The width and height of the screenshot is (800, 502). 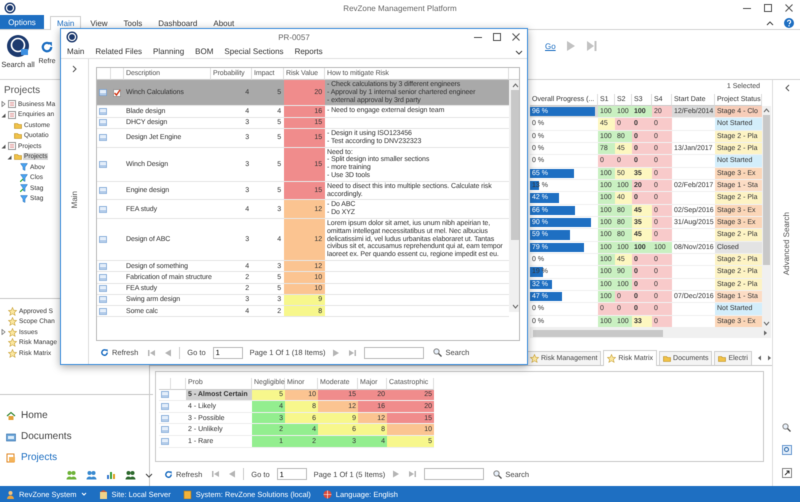 I want to click on globe-icon, so click(x=327, y=494).